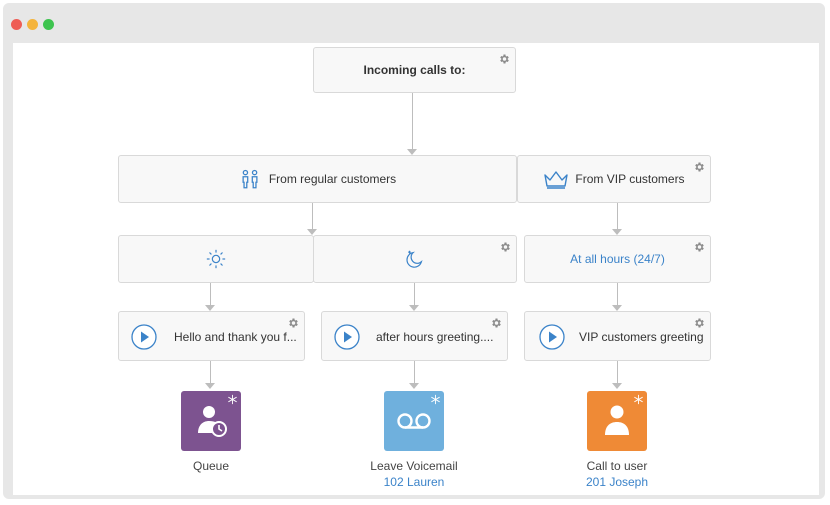 This screenshot has height=505, width=830. Describe the element at coordinates (412, 122) in the screenshot. I see `connector-root` at that location.